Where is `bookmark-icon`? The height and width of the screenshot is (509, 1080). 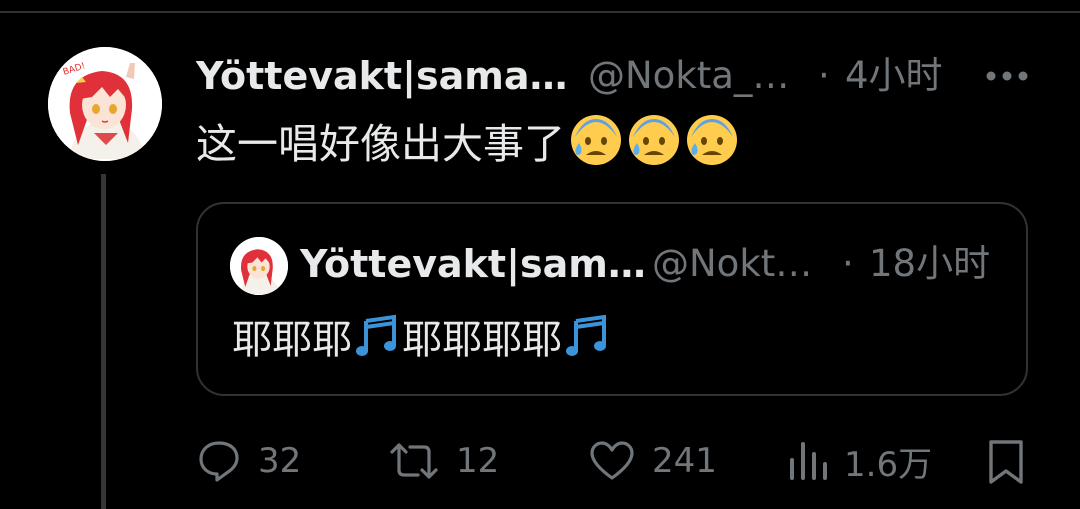
bookmark-icon is located at coordinates (1006, 462).